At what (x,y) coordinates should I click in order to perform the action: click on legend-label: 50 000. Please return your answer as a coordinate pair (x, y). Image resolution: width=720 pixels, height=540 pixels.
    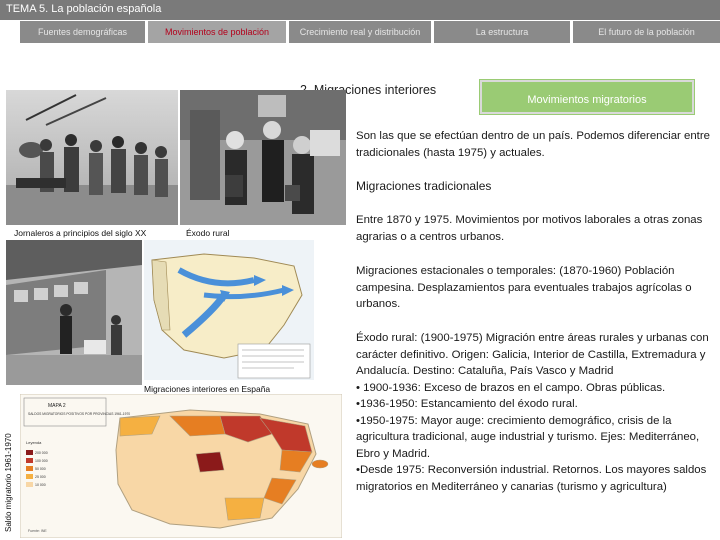
    Looking at the image, I should click on (40, 469).